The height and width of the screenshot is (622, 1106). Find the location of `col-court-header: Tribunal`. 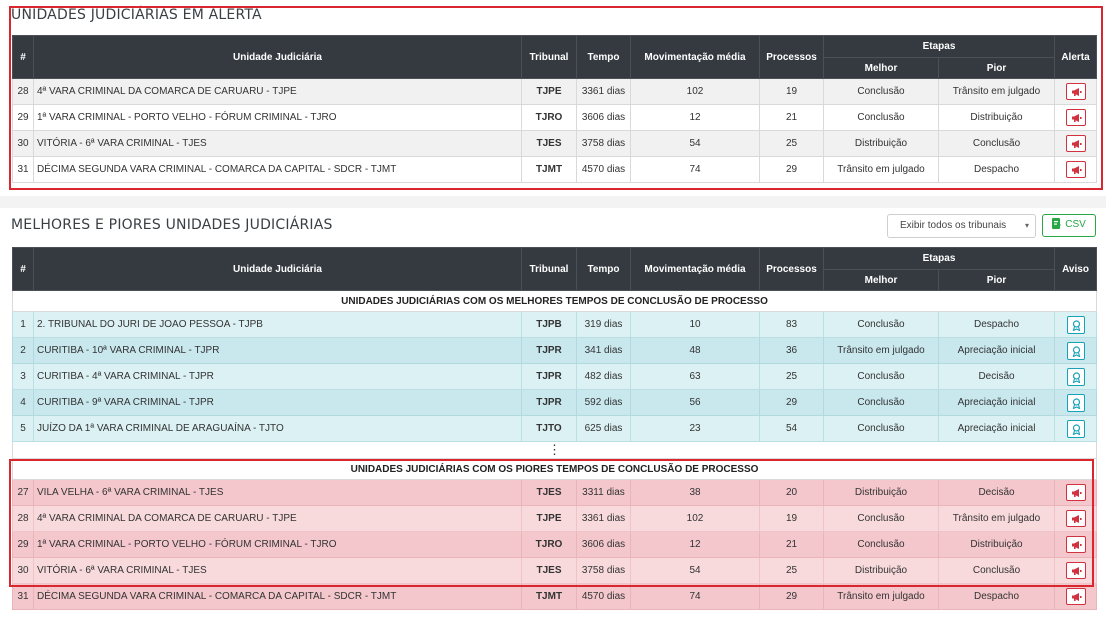

col-court-header: Tribunal is located at coordinates (549, 57).